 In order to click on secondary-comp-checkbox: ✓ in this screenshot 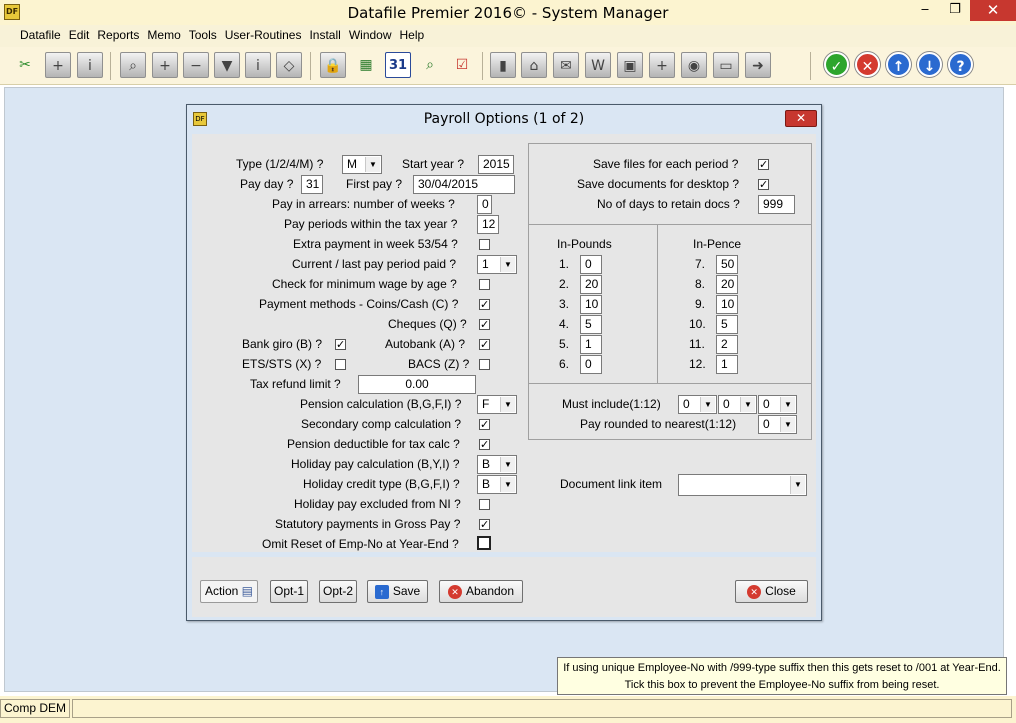, I will do `click(484, 424)`.